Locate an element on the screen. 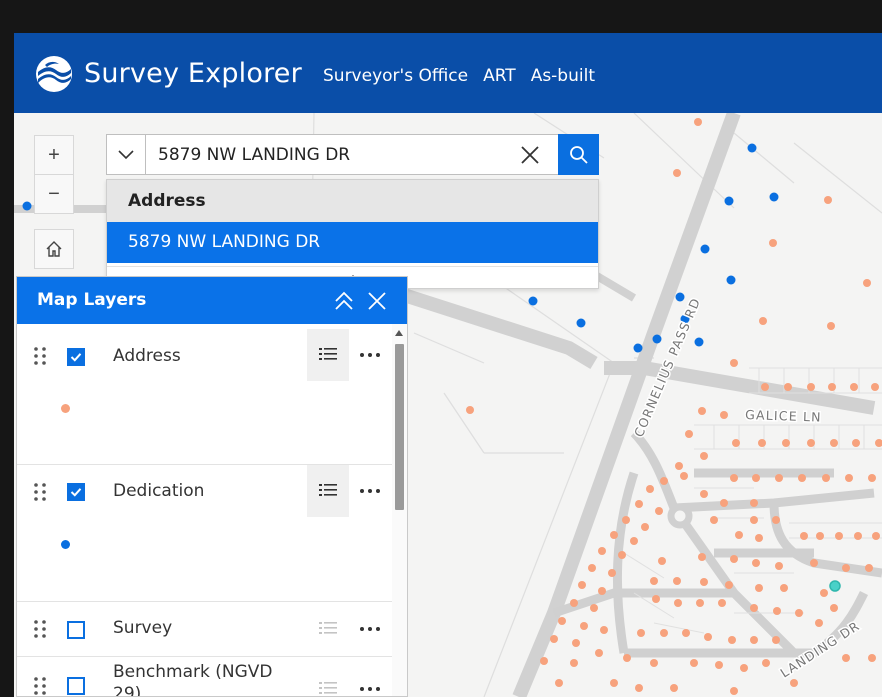 This screenshot has width=882, height=697. search-suggestions: Address 5879 NW LANDING DR is located at coordinates (352, 234).